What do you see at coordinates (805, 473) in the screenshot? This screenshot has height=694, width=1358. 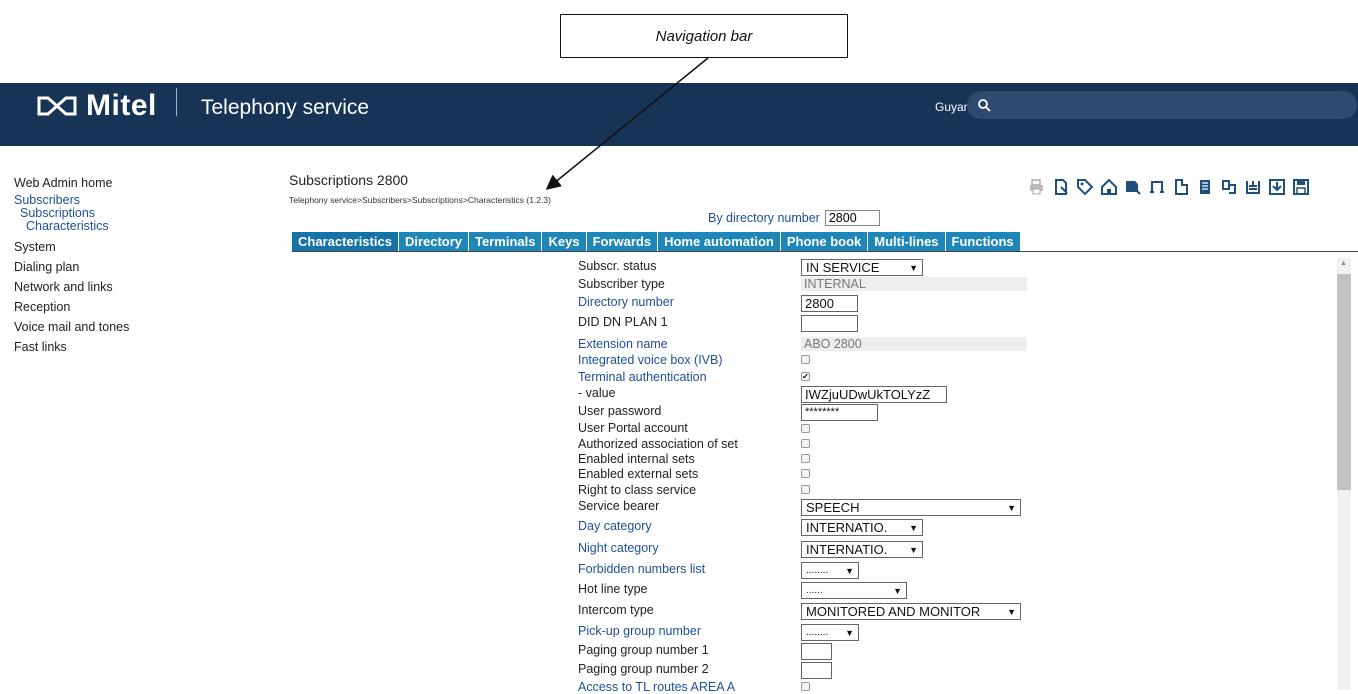 I see `enabled-external-checkbox` at bounding box center [805, 473].